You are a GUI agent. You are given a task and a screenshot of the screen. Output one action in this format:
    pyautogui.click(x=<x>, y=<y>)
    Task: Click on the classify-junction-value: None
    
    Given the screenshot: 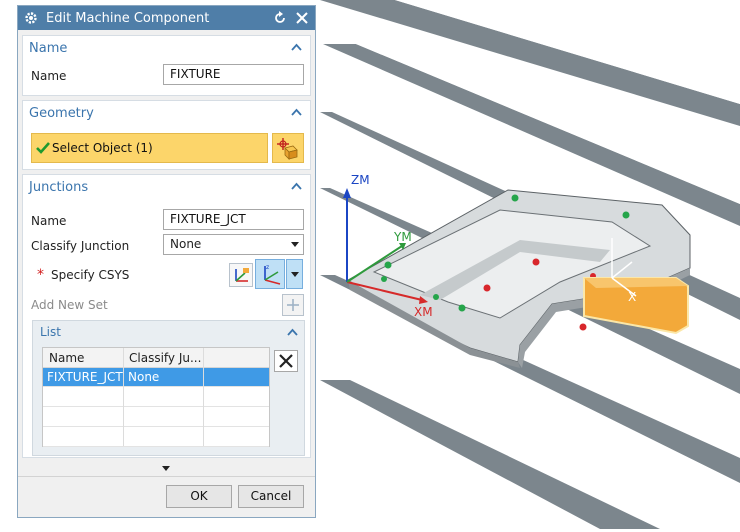 What is the action you would take?
    pyautogui.click(x=186, y=244)
    